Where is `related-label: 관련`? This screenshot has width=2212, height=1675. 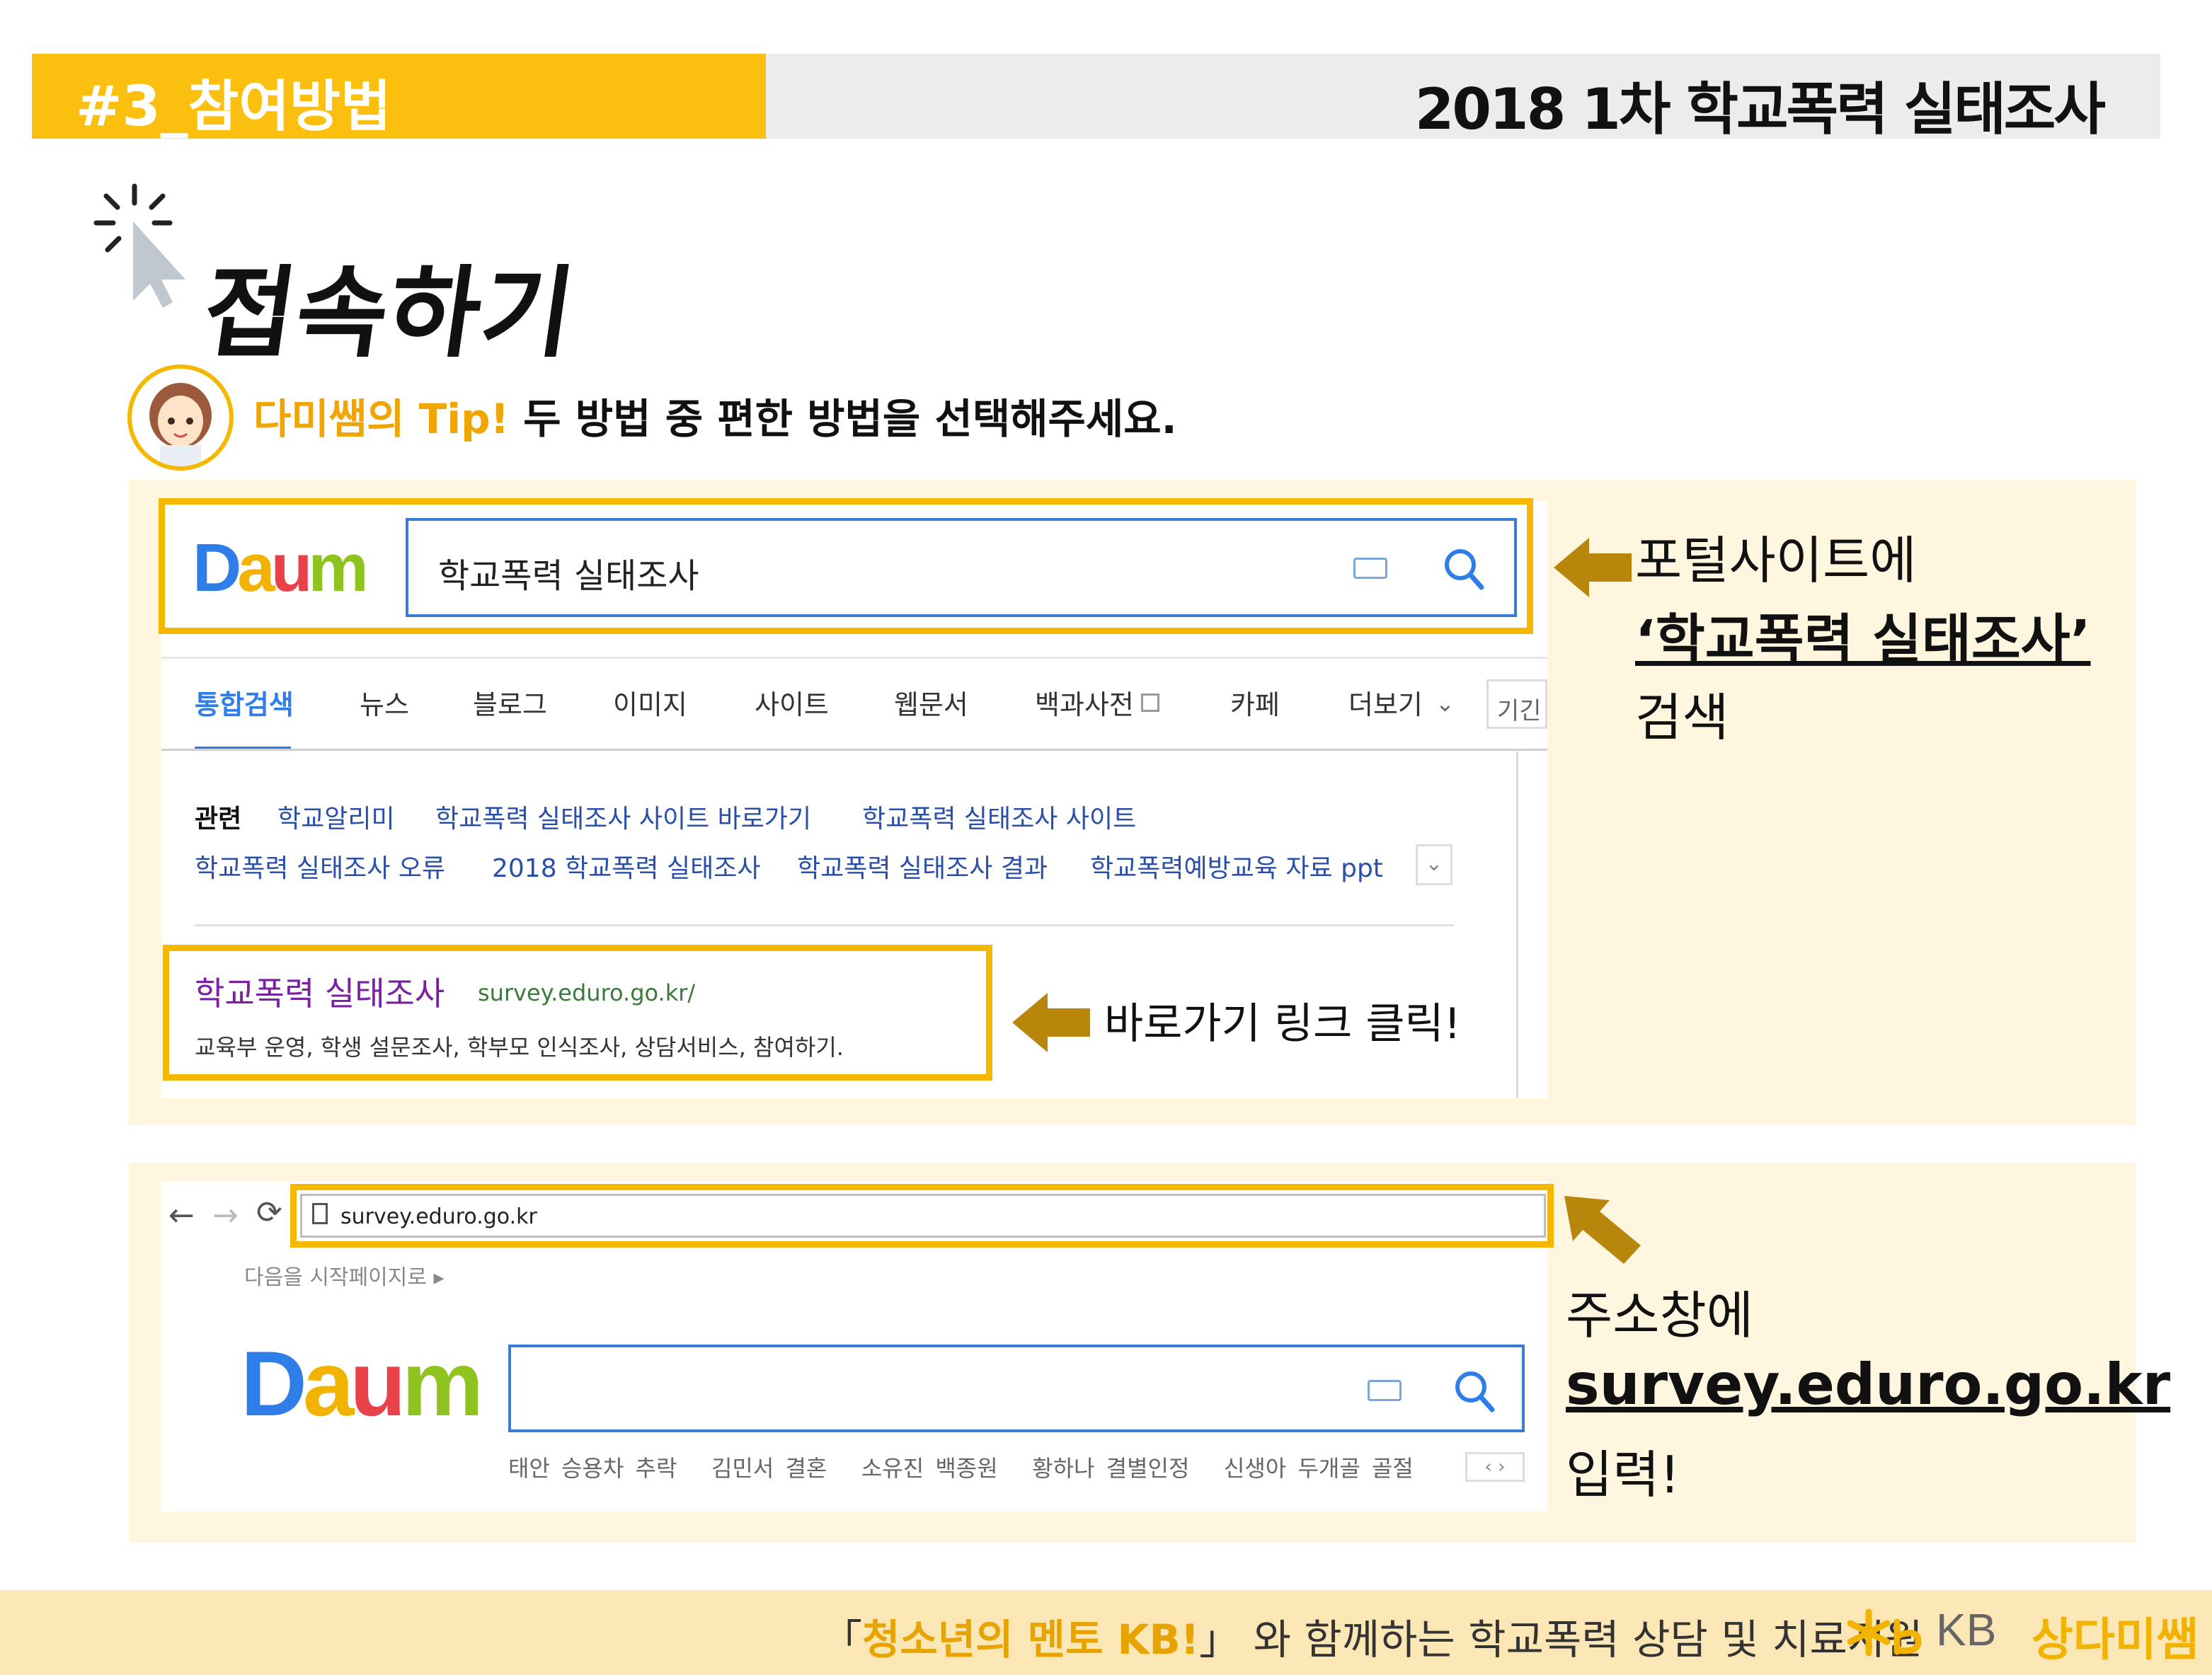 related-label: 관련 is located at coordinates (218, 819).